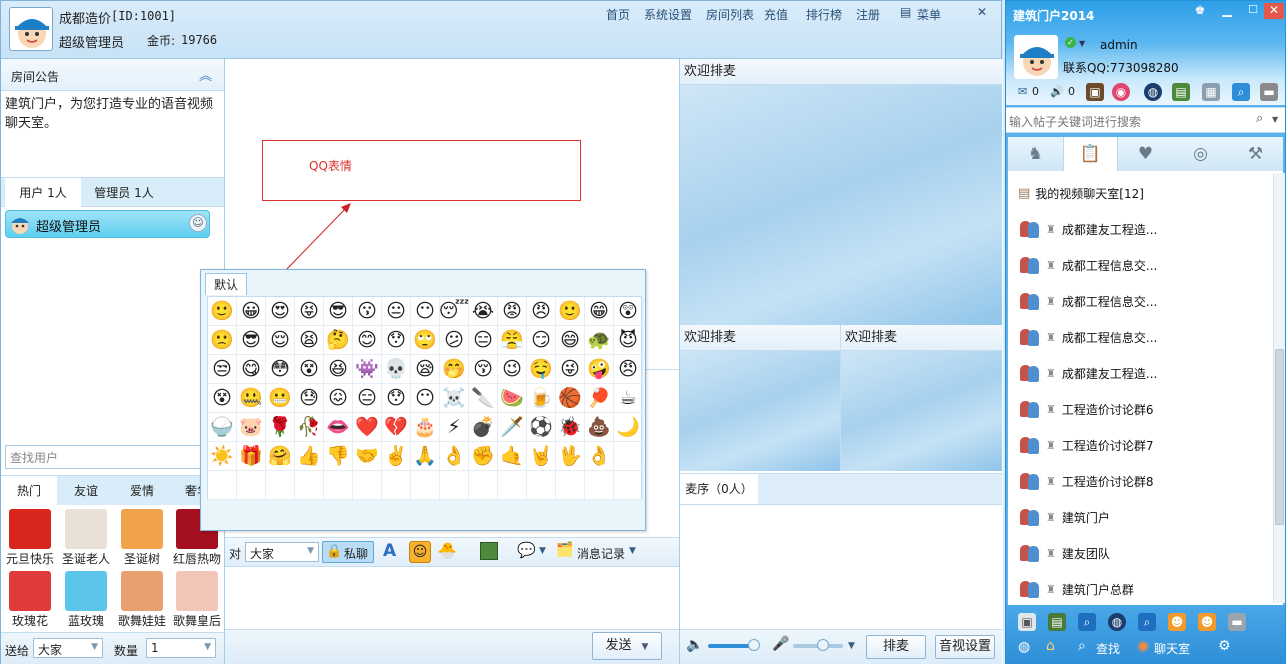 The width and height of the screenshot is (1286, 664). I want to click on emoji-item: 🗡️, so click(512, 427).